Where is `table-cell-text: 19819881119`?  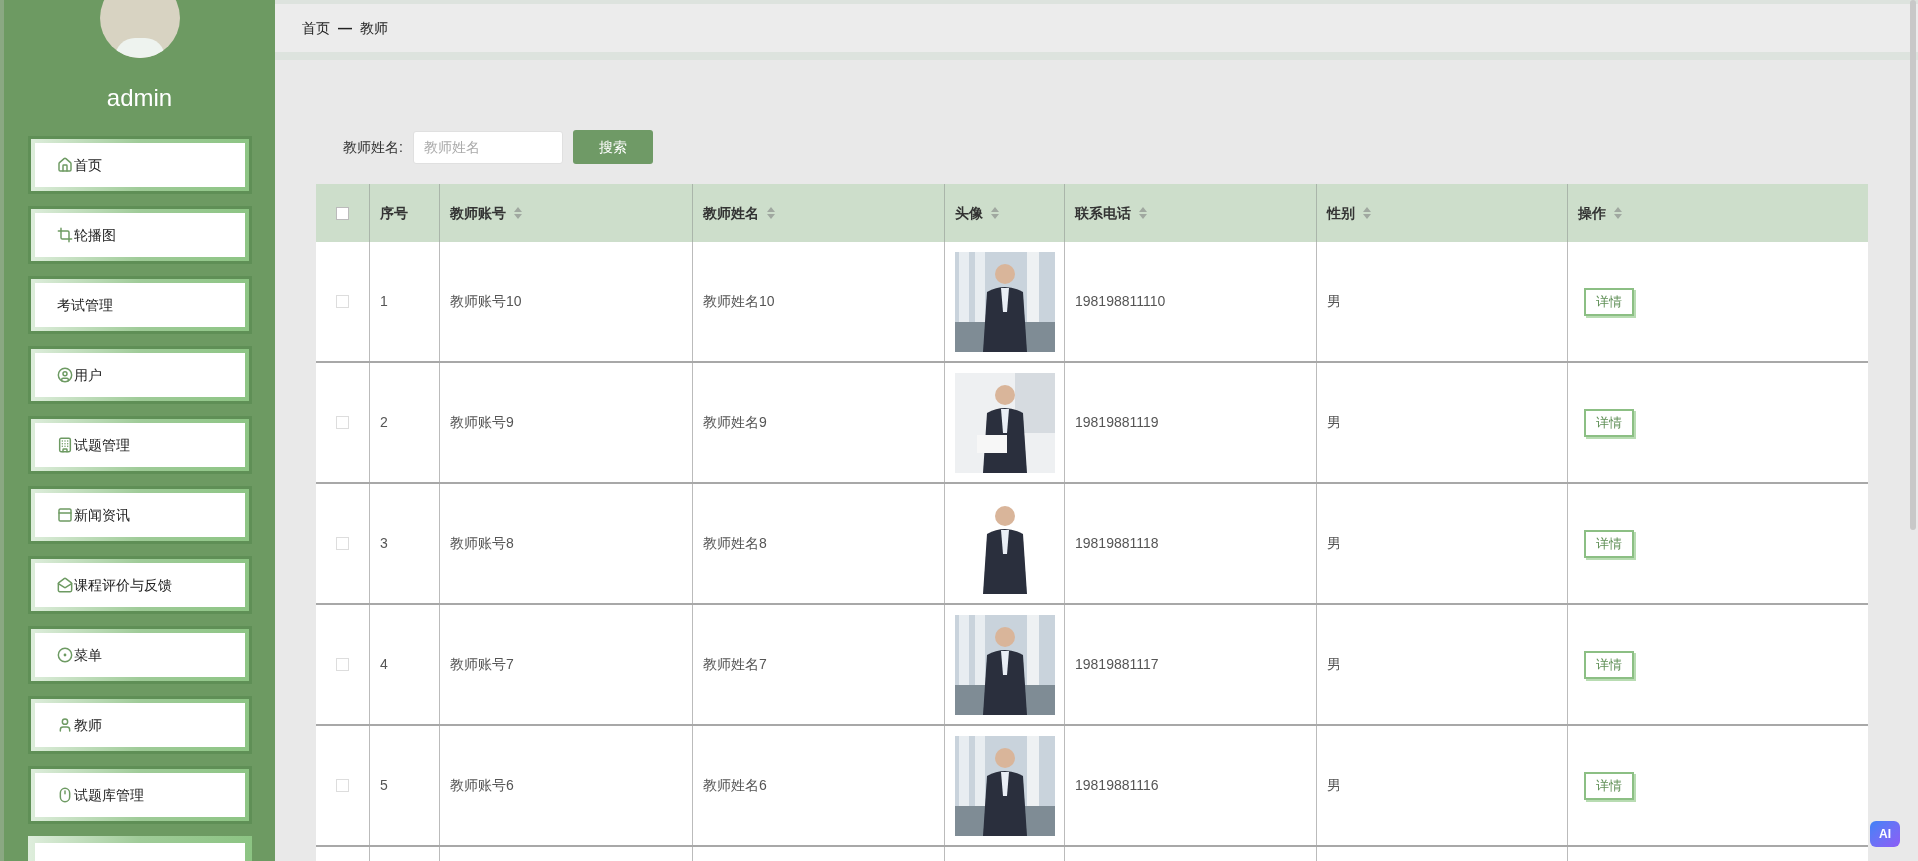 table-cell-text: 19819881119 is located at coordinates (1117, 422).